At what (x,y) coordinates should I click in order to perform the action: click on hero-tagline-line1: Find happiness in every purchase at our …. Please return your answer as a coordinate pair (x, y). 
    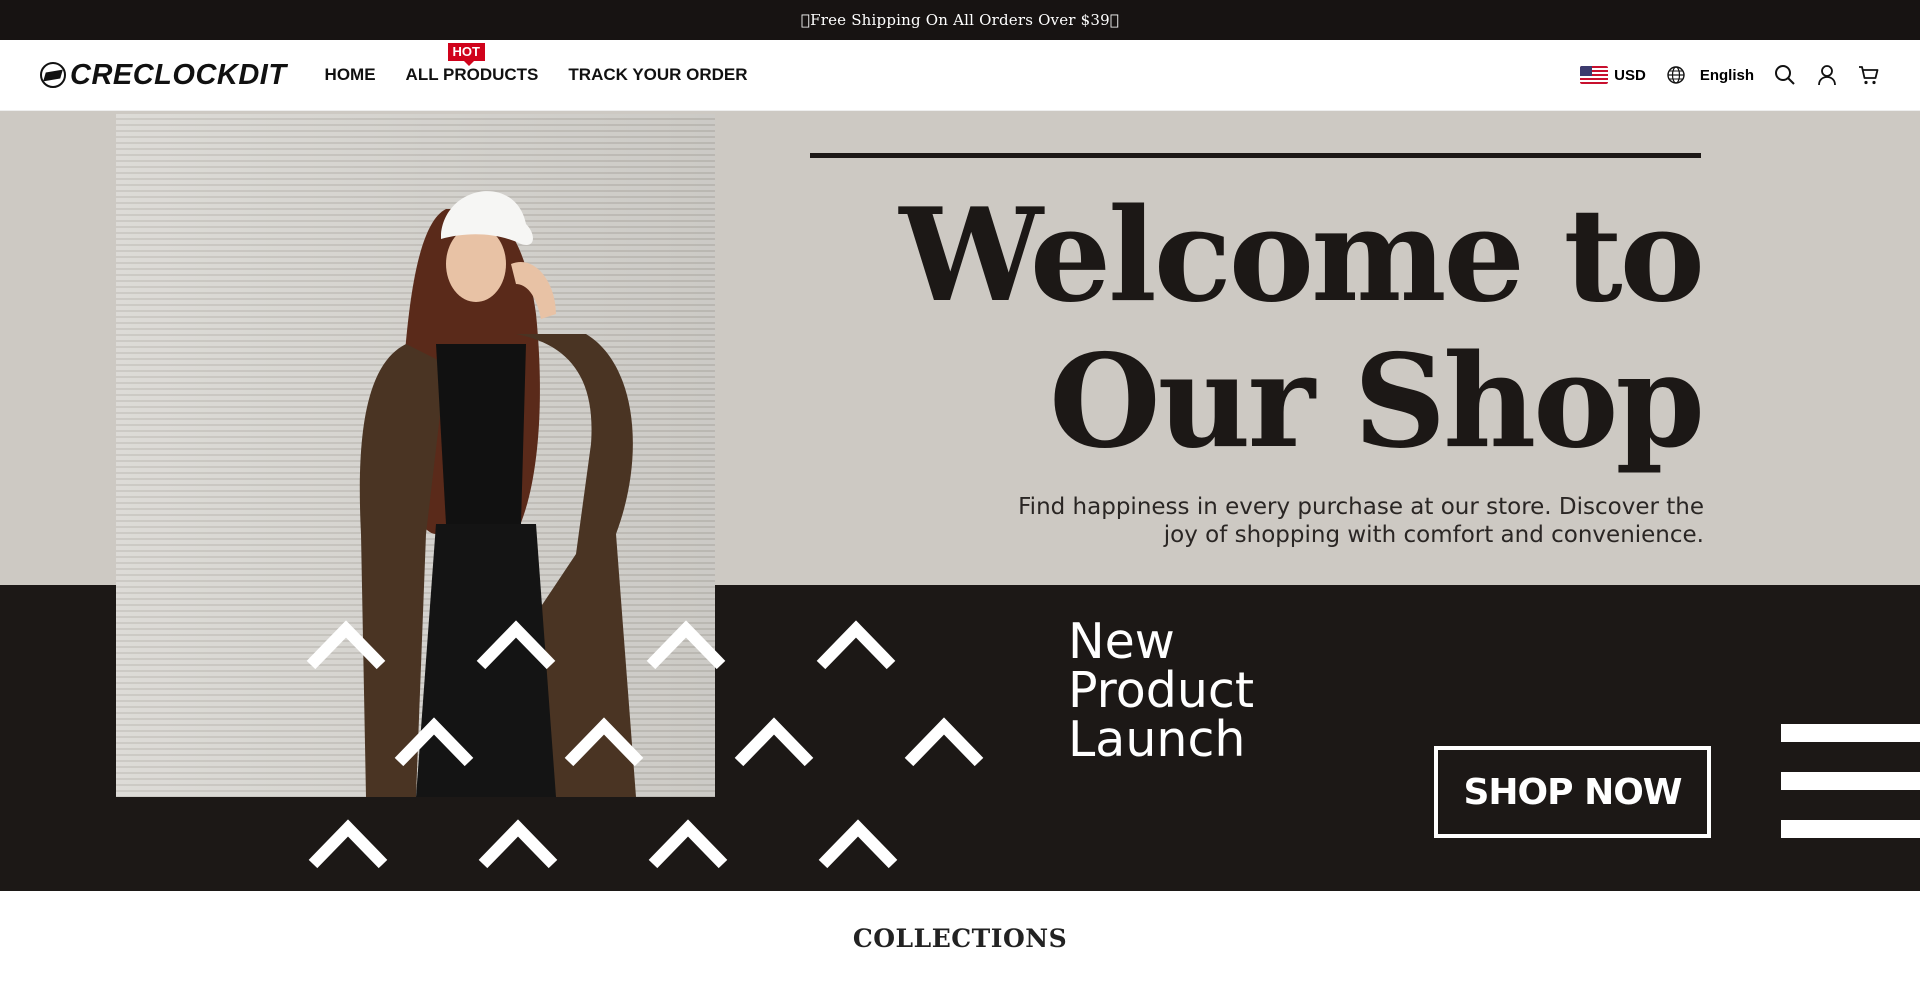
    Looking at the image, I should click on (1361, 507).